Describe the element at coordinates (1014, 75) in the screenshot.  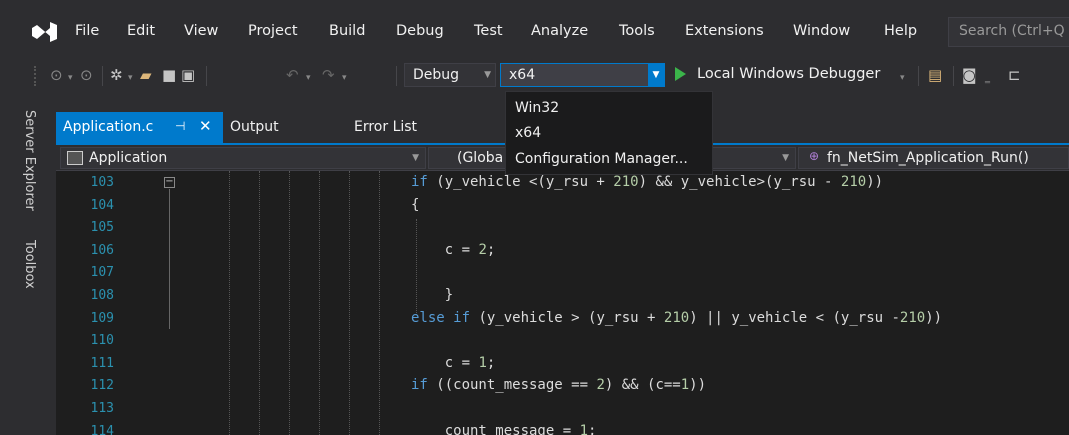
I see `toolbar-options-icon: ⊏` at that location.